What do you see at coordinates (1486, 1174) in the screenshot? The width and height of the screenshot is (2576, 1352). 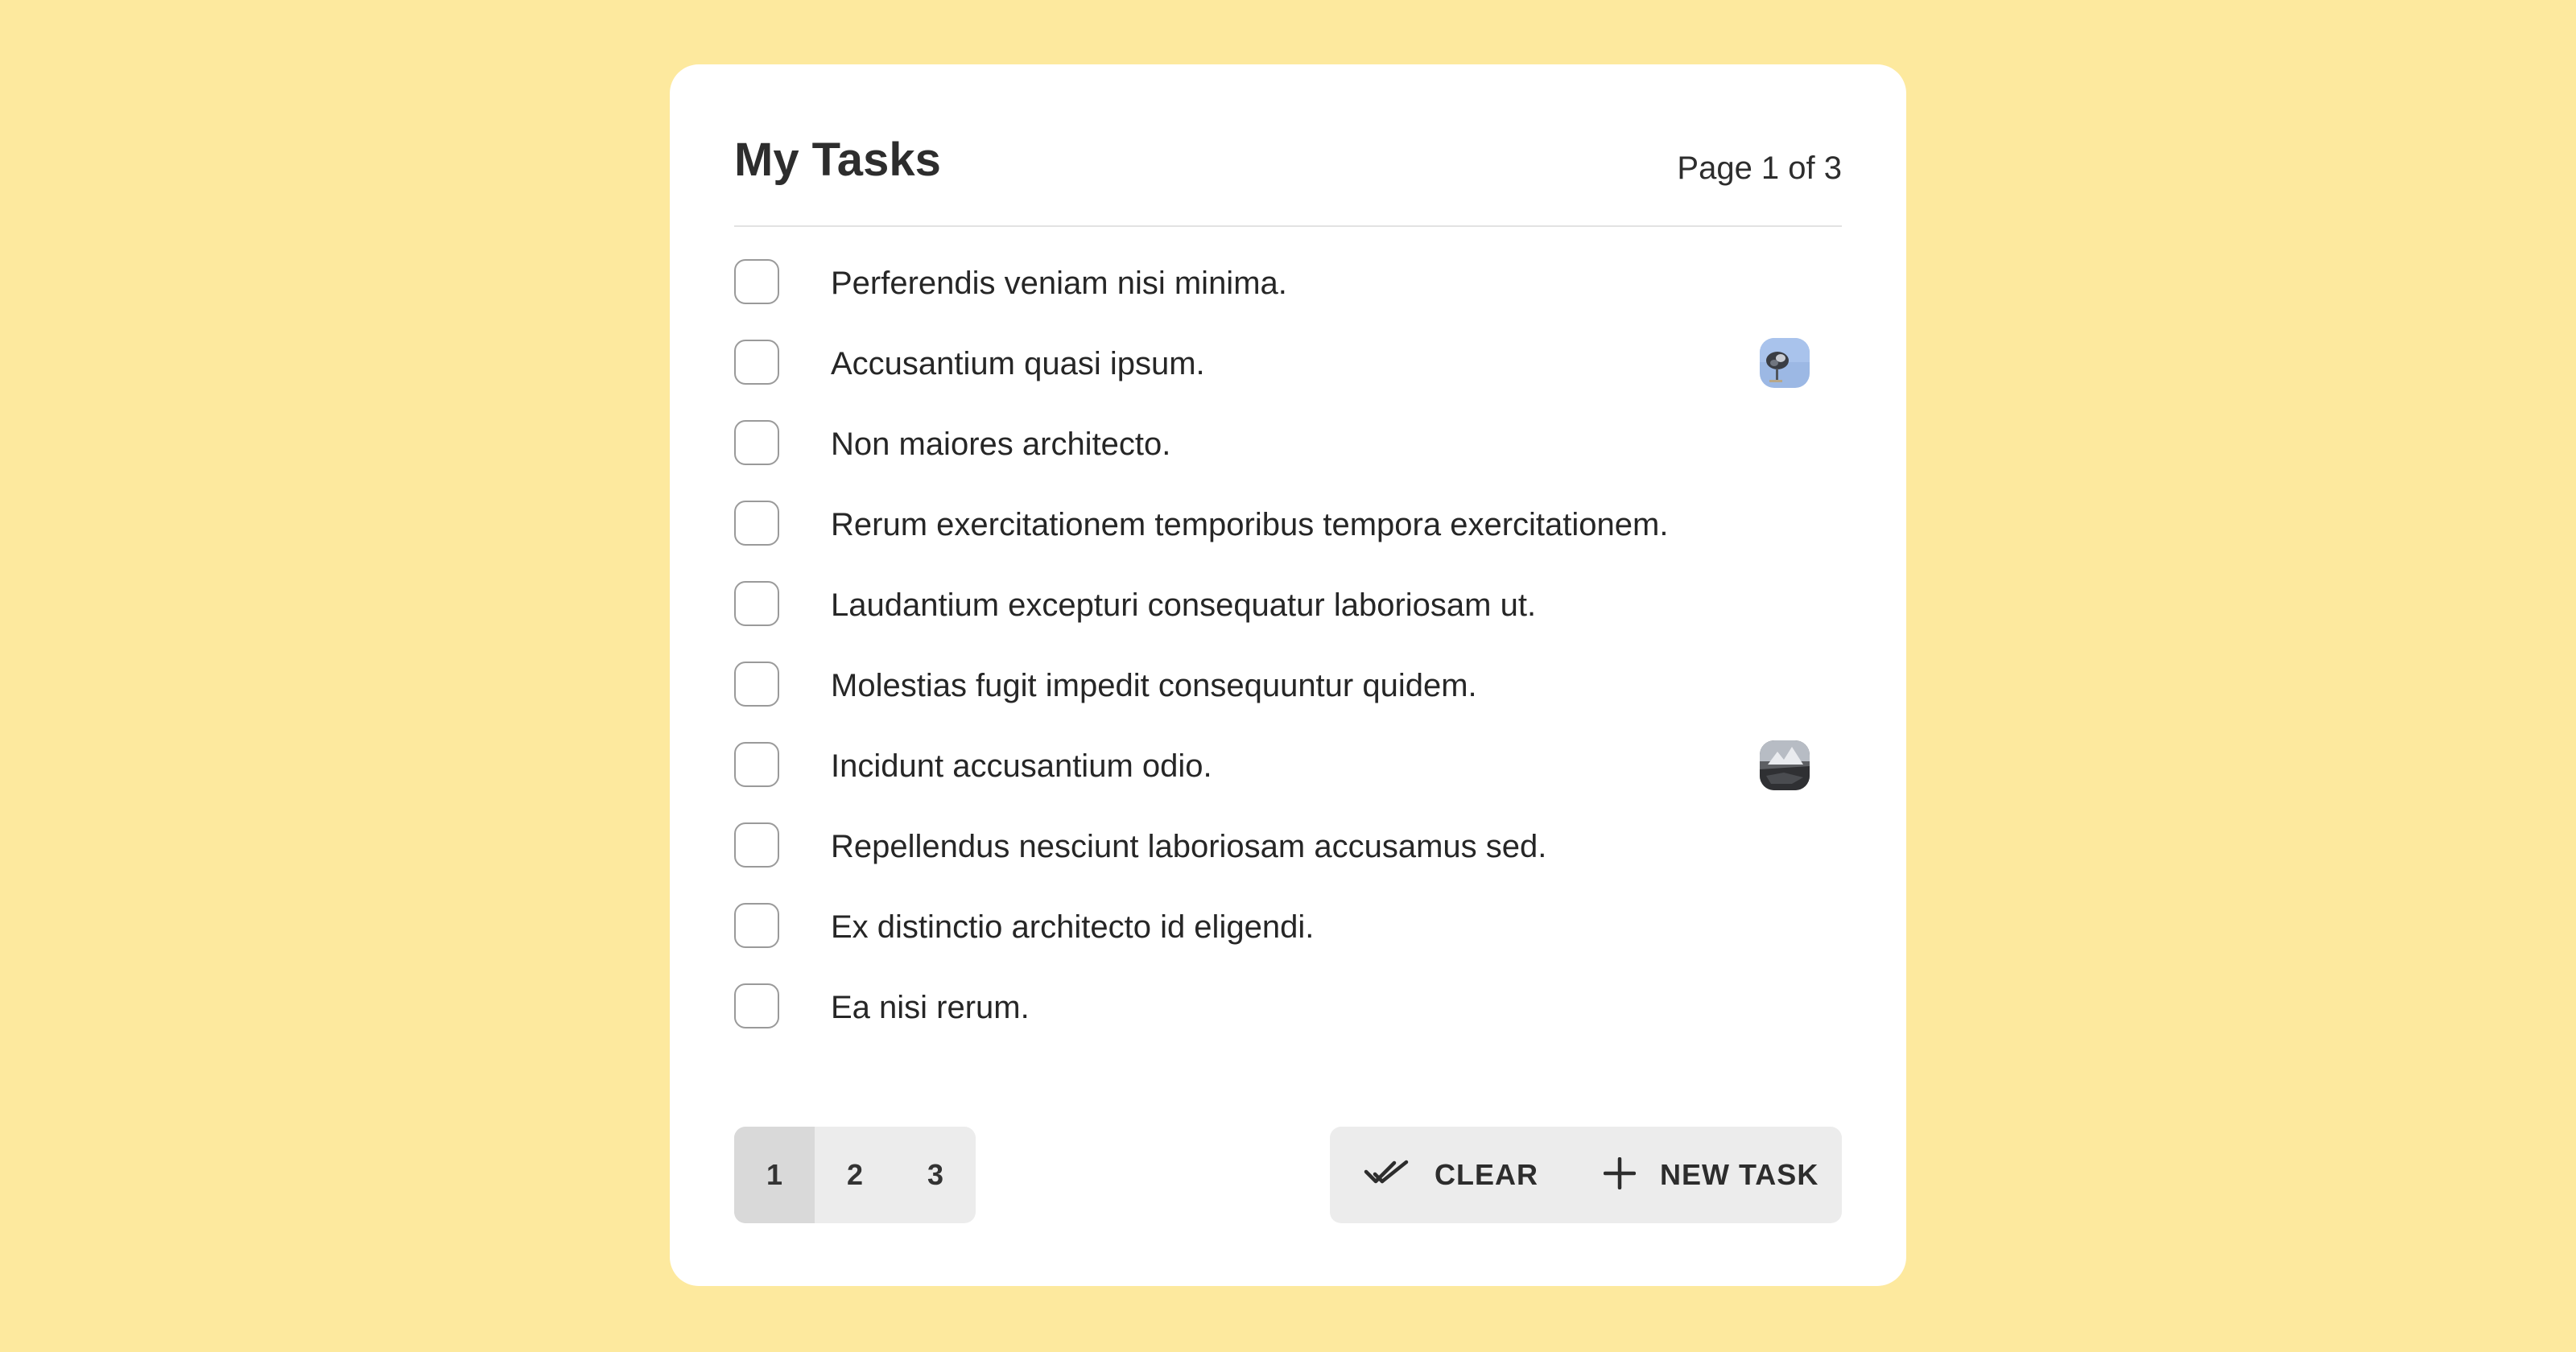 I see `clear-button-label: CLEAR` at bounding box center [1486, 1174].